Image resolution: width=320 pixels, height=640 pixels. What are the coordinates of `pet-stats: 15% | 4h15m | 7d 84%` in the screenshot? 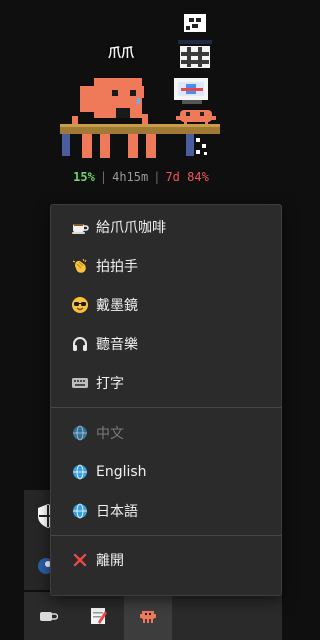 It's located at (141, 177).